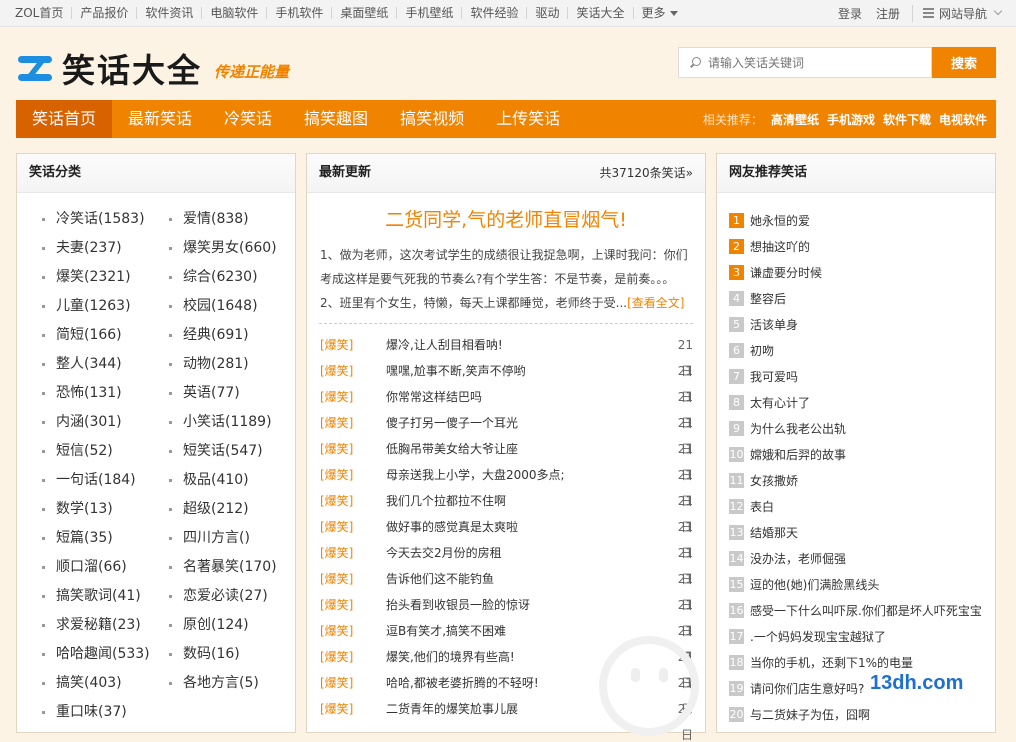  Describe the element at coordinates (229, 219) in the screenshot. I see `category-link: 爱情(838)` at that location.